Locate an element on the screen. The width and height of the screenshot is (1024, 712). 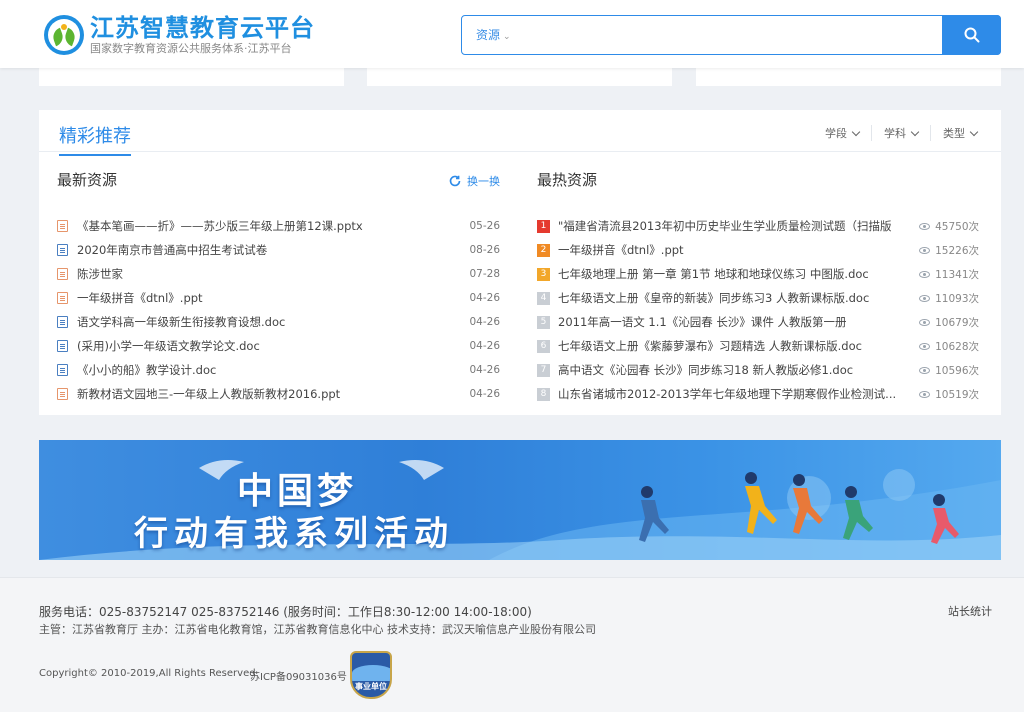
filter-type: 类型 is located at coordinates (959, 133).